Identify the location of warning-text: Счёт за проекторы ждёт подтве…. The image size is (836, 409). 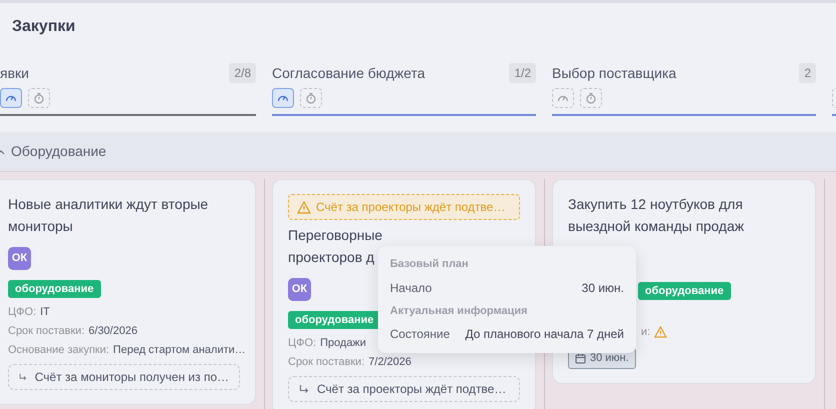
(411, 207).